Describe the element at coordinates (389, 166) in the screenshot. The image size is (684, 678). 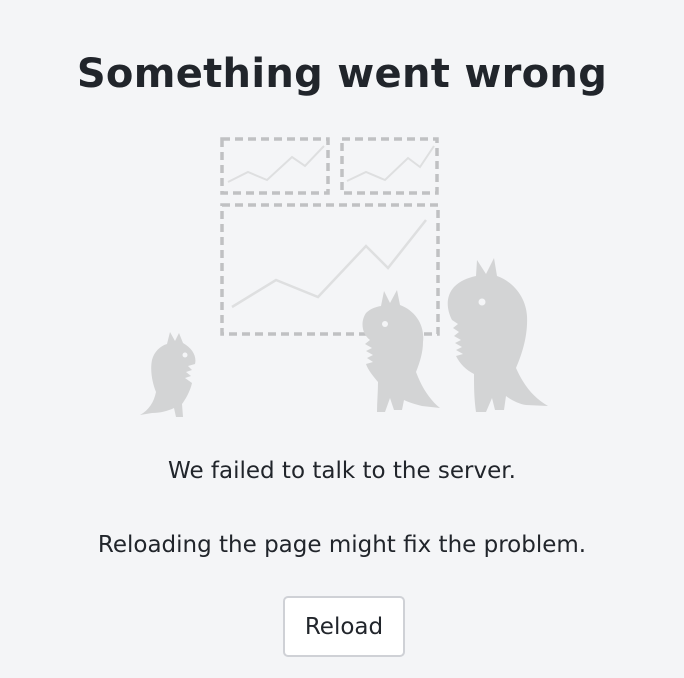
I see `small-chart-right-icon` at that location.